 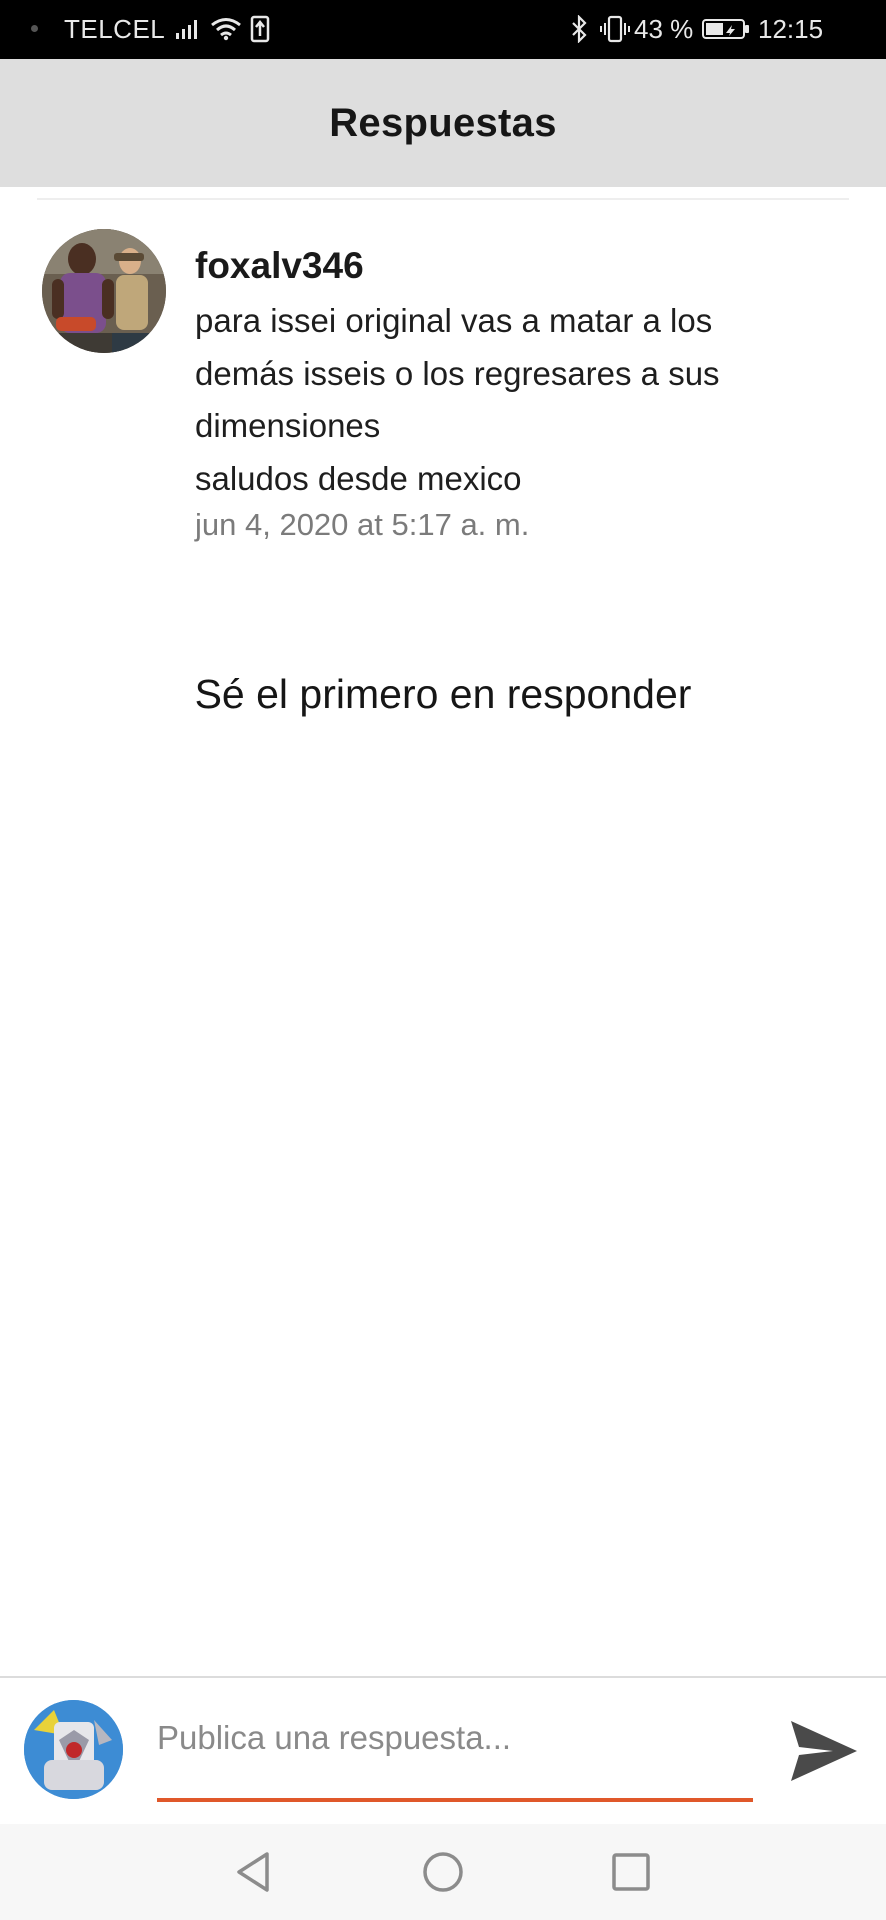 I want to click on send-icon, so click(x=824, y=1751).